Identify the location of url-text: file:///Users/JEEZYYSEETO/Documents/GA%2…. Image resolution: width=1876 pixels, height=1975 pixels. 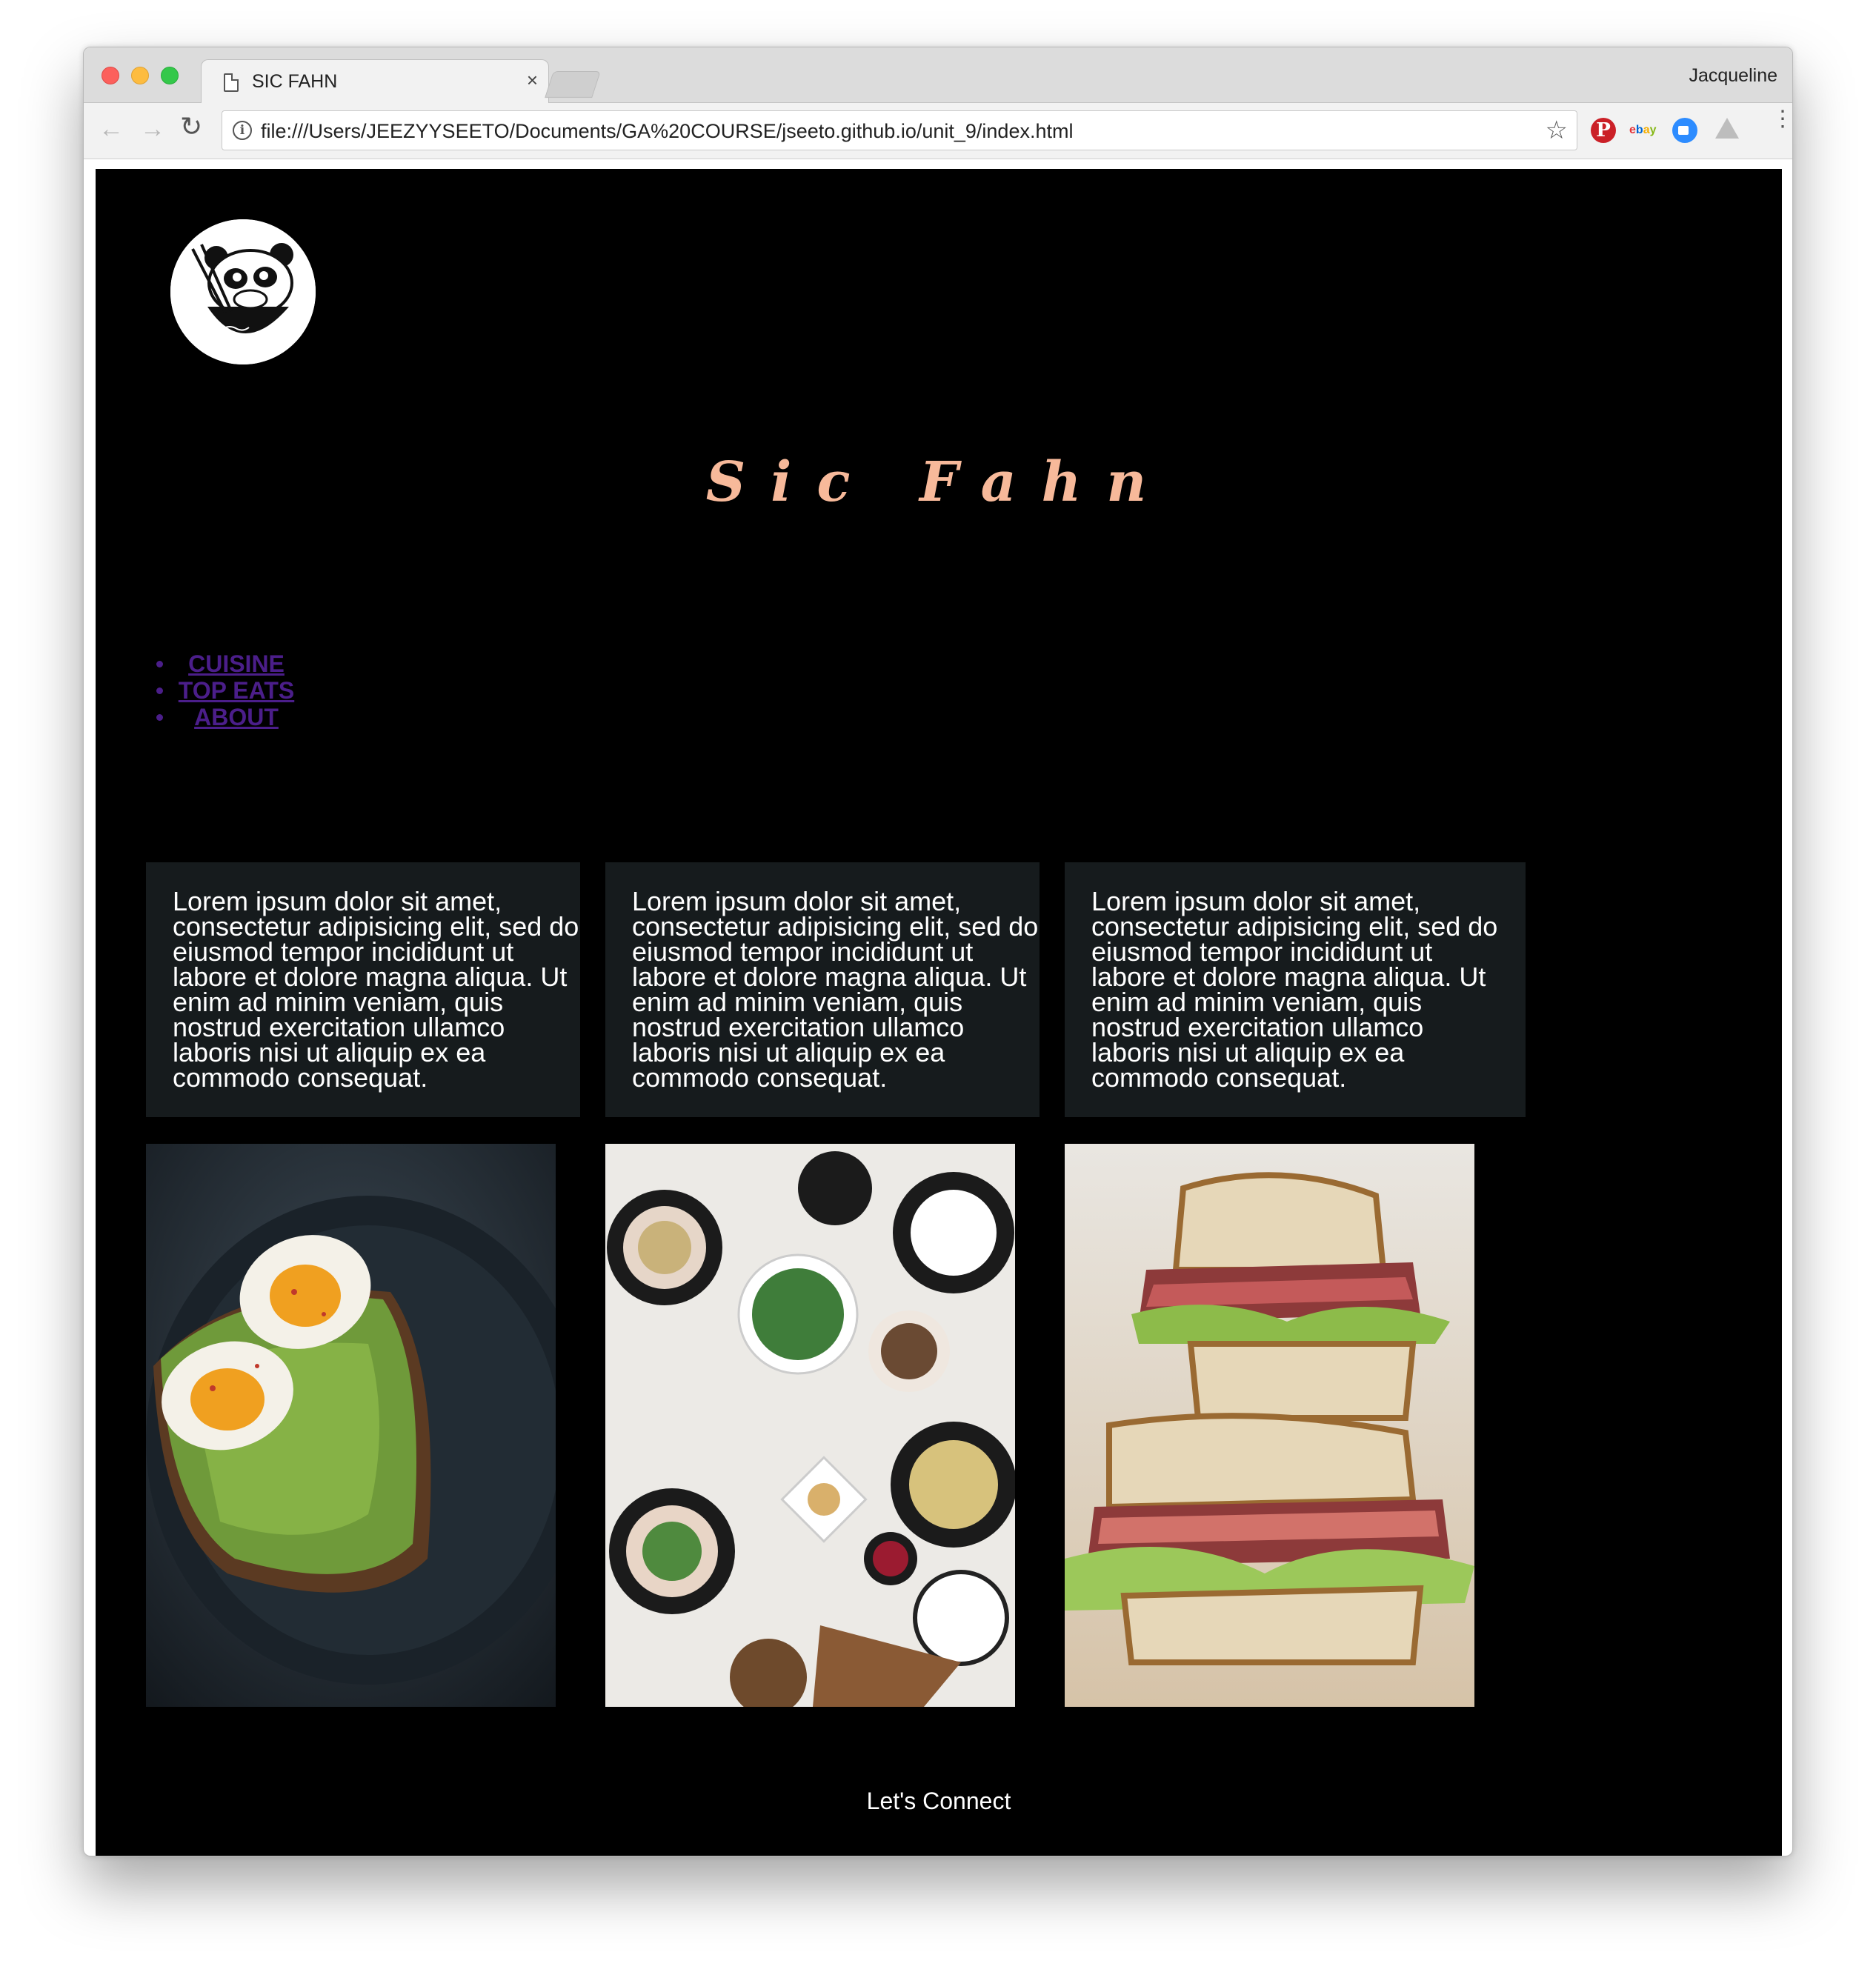
(667, 131).